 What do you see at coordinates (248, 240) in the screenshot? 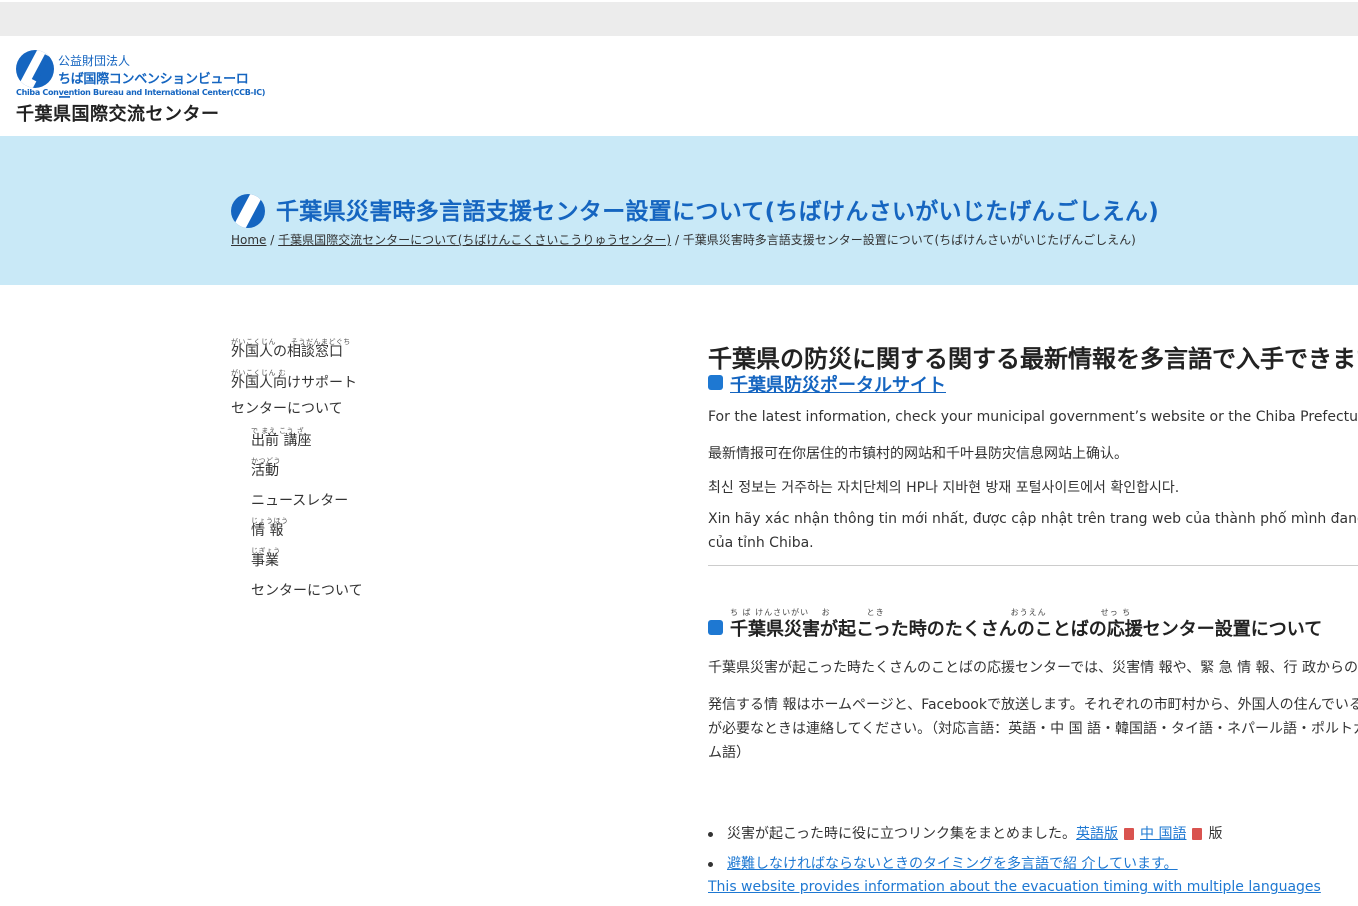
I see `breadcrumb-home-link: Home` at bounding box center [248, 240].